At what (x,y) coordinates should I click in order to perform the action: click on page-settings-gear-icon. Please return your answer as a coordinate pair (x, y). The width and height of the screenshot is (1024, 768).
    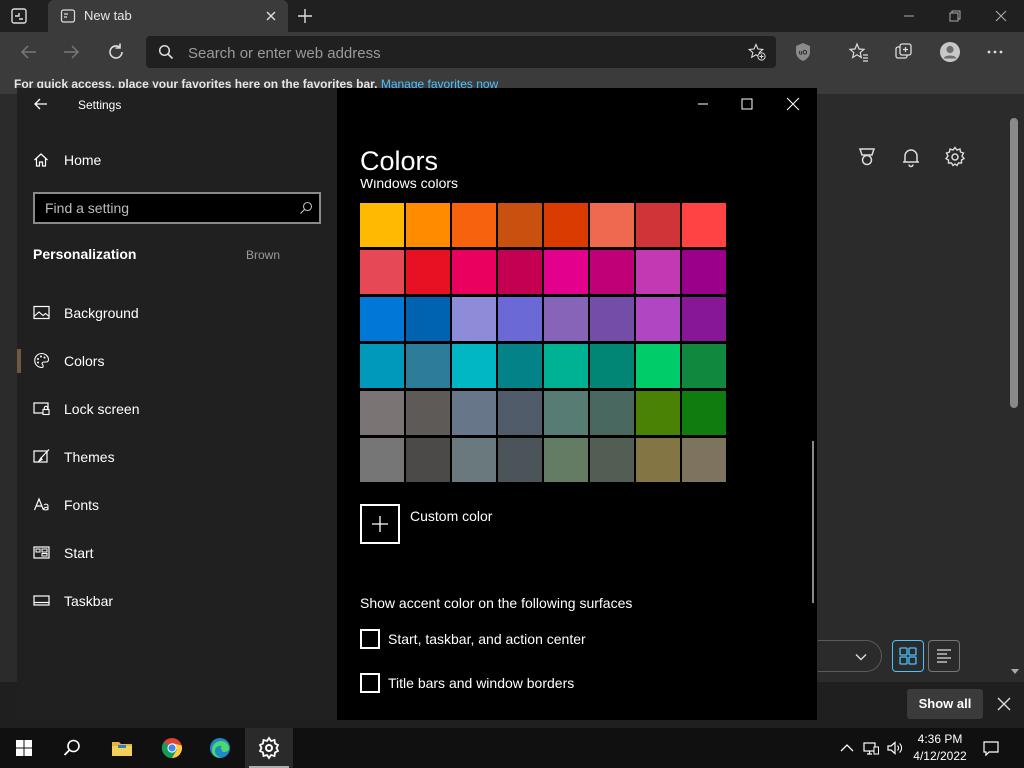
    Looking at the image, I should click on (955, 157).